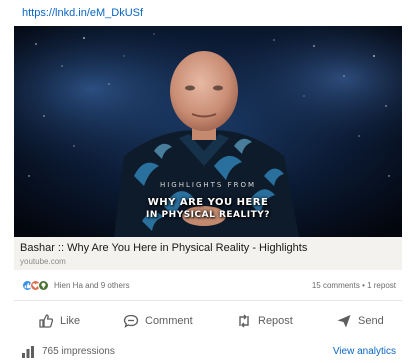 The image size is (408, 363). Describe the element at coordinates (43, 285) in the screenshot. I see `insightful-reaction-icon` at that location.